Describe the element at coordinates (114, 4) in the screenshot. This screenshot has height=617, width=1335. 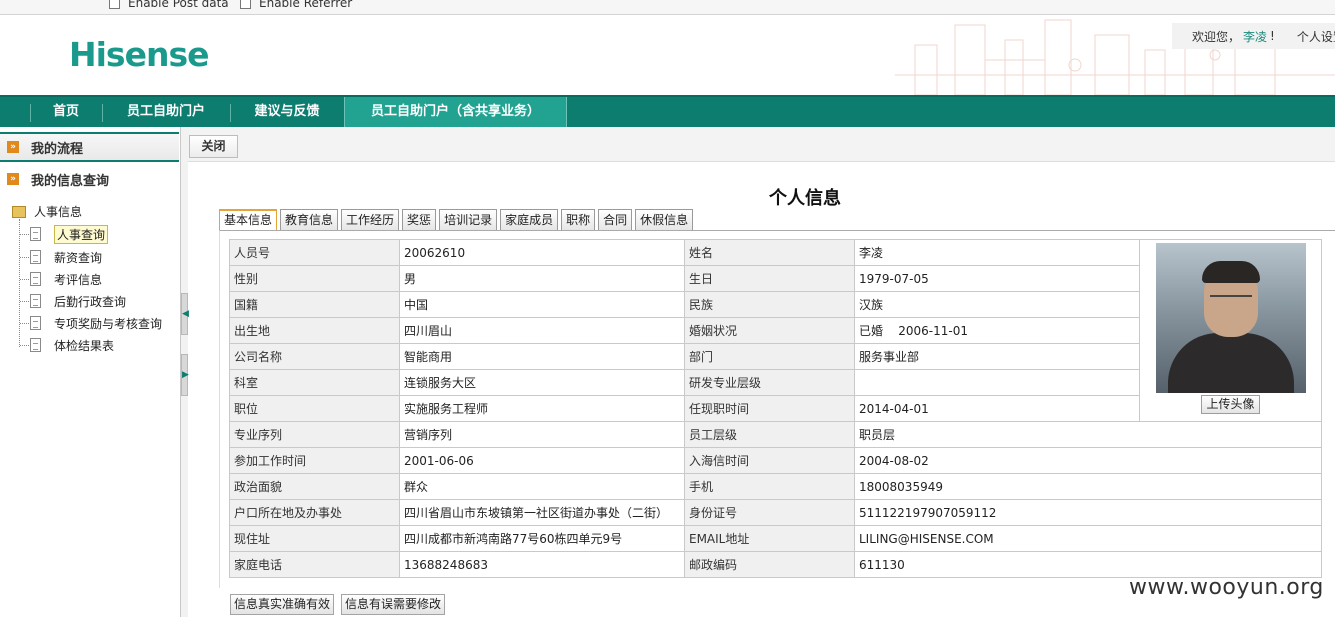
I see `post-data-checkbox` at that location.